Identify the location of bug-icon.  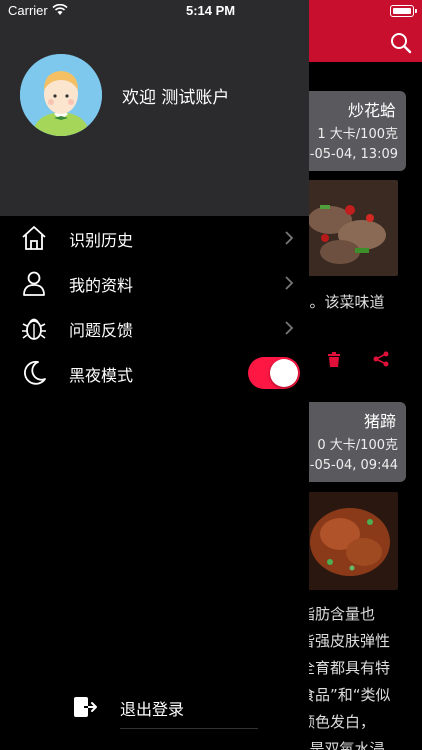
(34, 329).